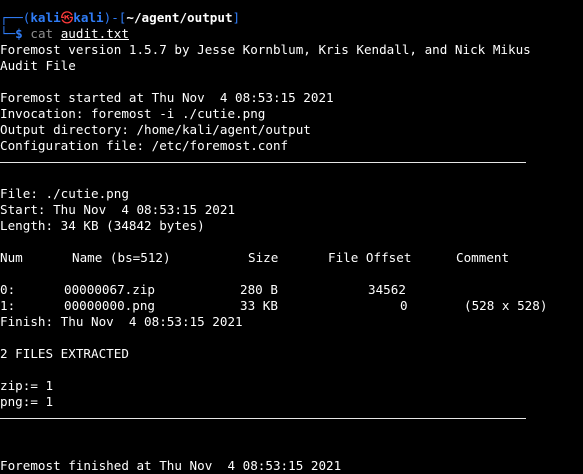  Describe the element at coordinates (19, 33) in the screenshot. I see `prompt-dollar: $` at that location.